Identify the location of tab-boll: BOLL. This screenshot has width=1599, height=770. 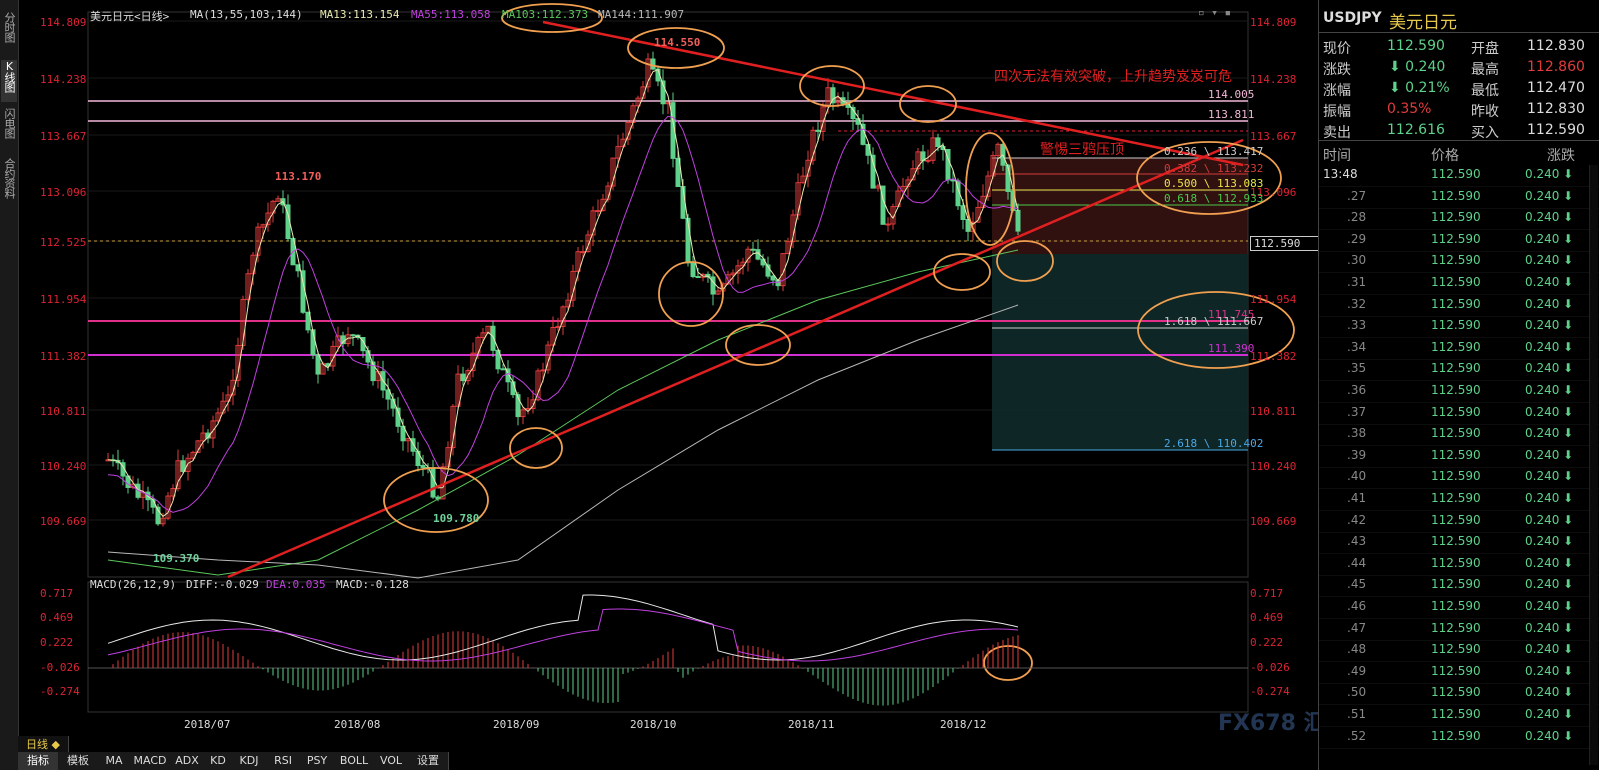
(354, 761).